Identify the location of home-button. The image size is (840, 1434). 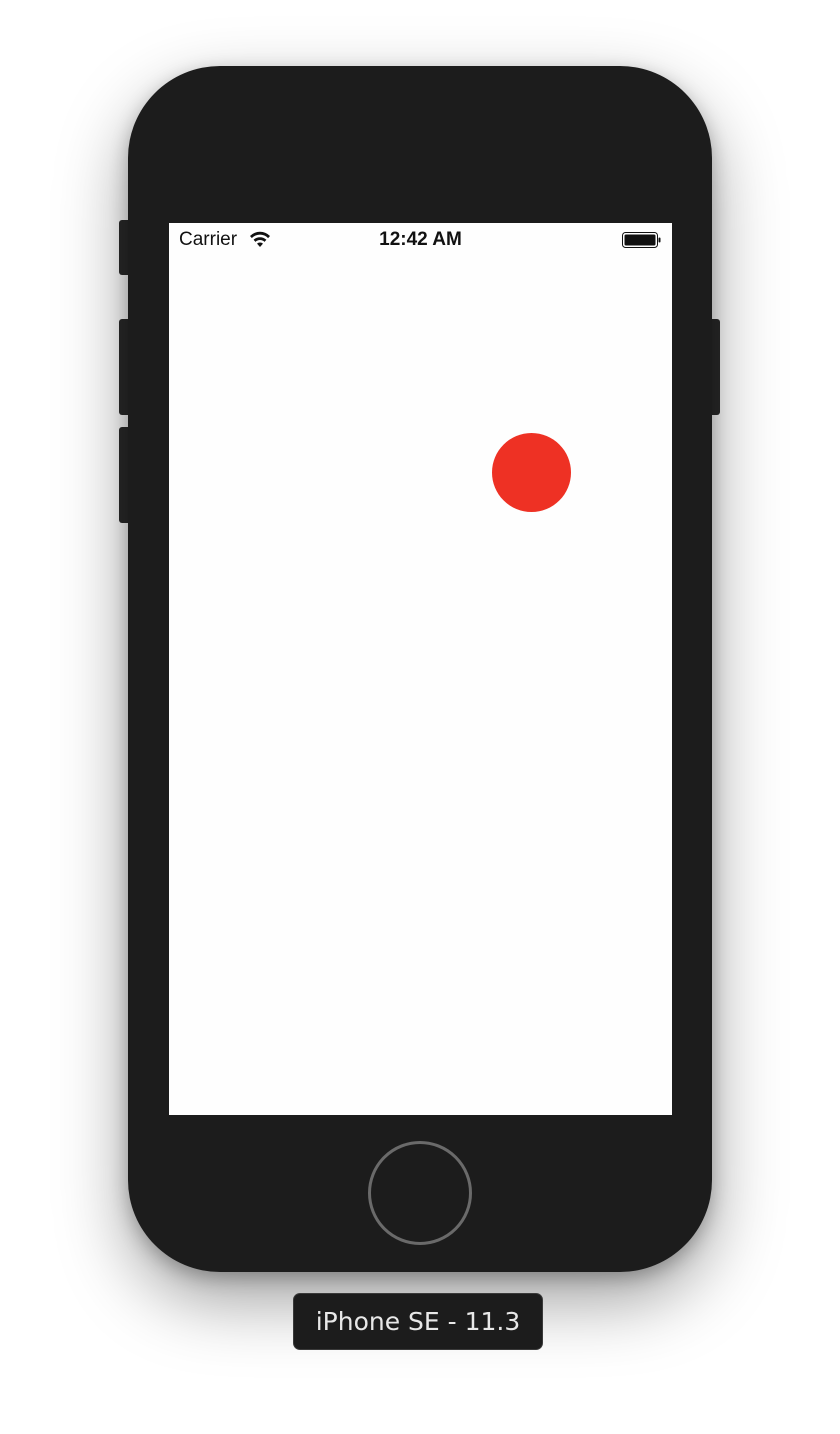
(420, 1193).